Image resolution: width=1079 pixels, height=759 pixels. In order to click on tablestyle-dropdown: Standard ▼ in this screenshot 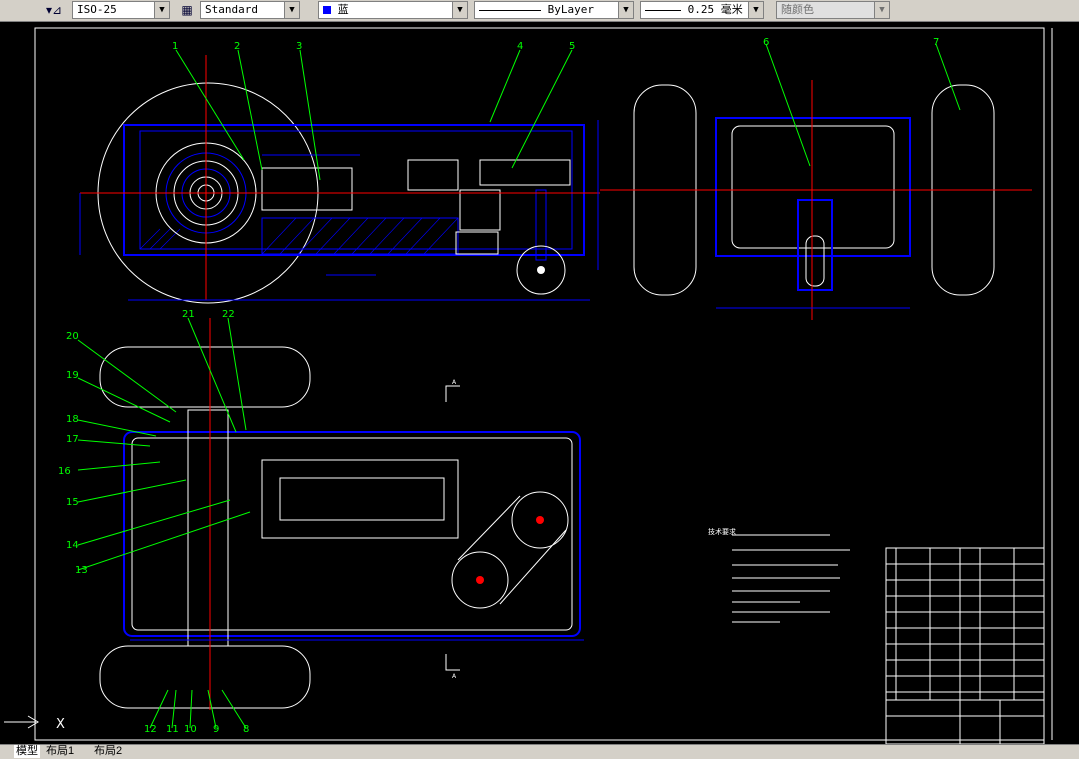, I will do `click(250, 10)`.